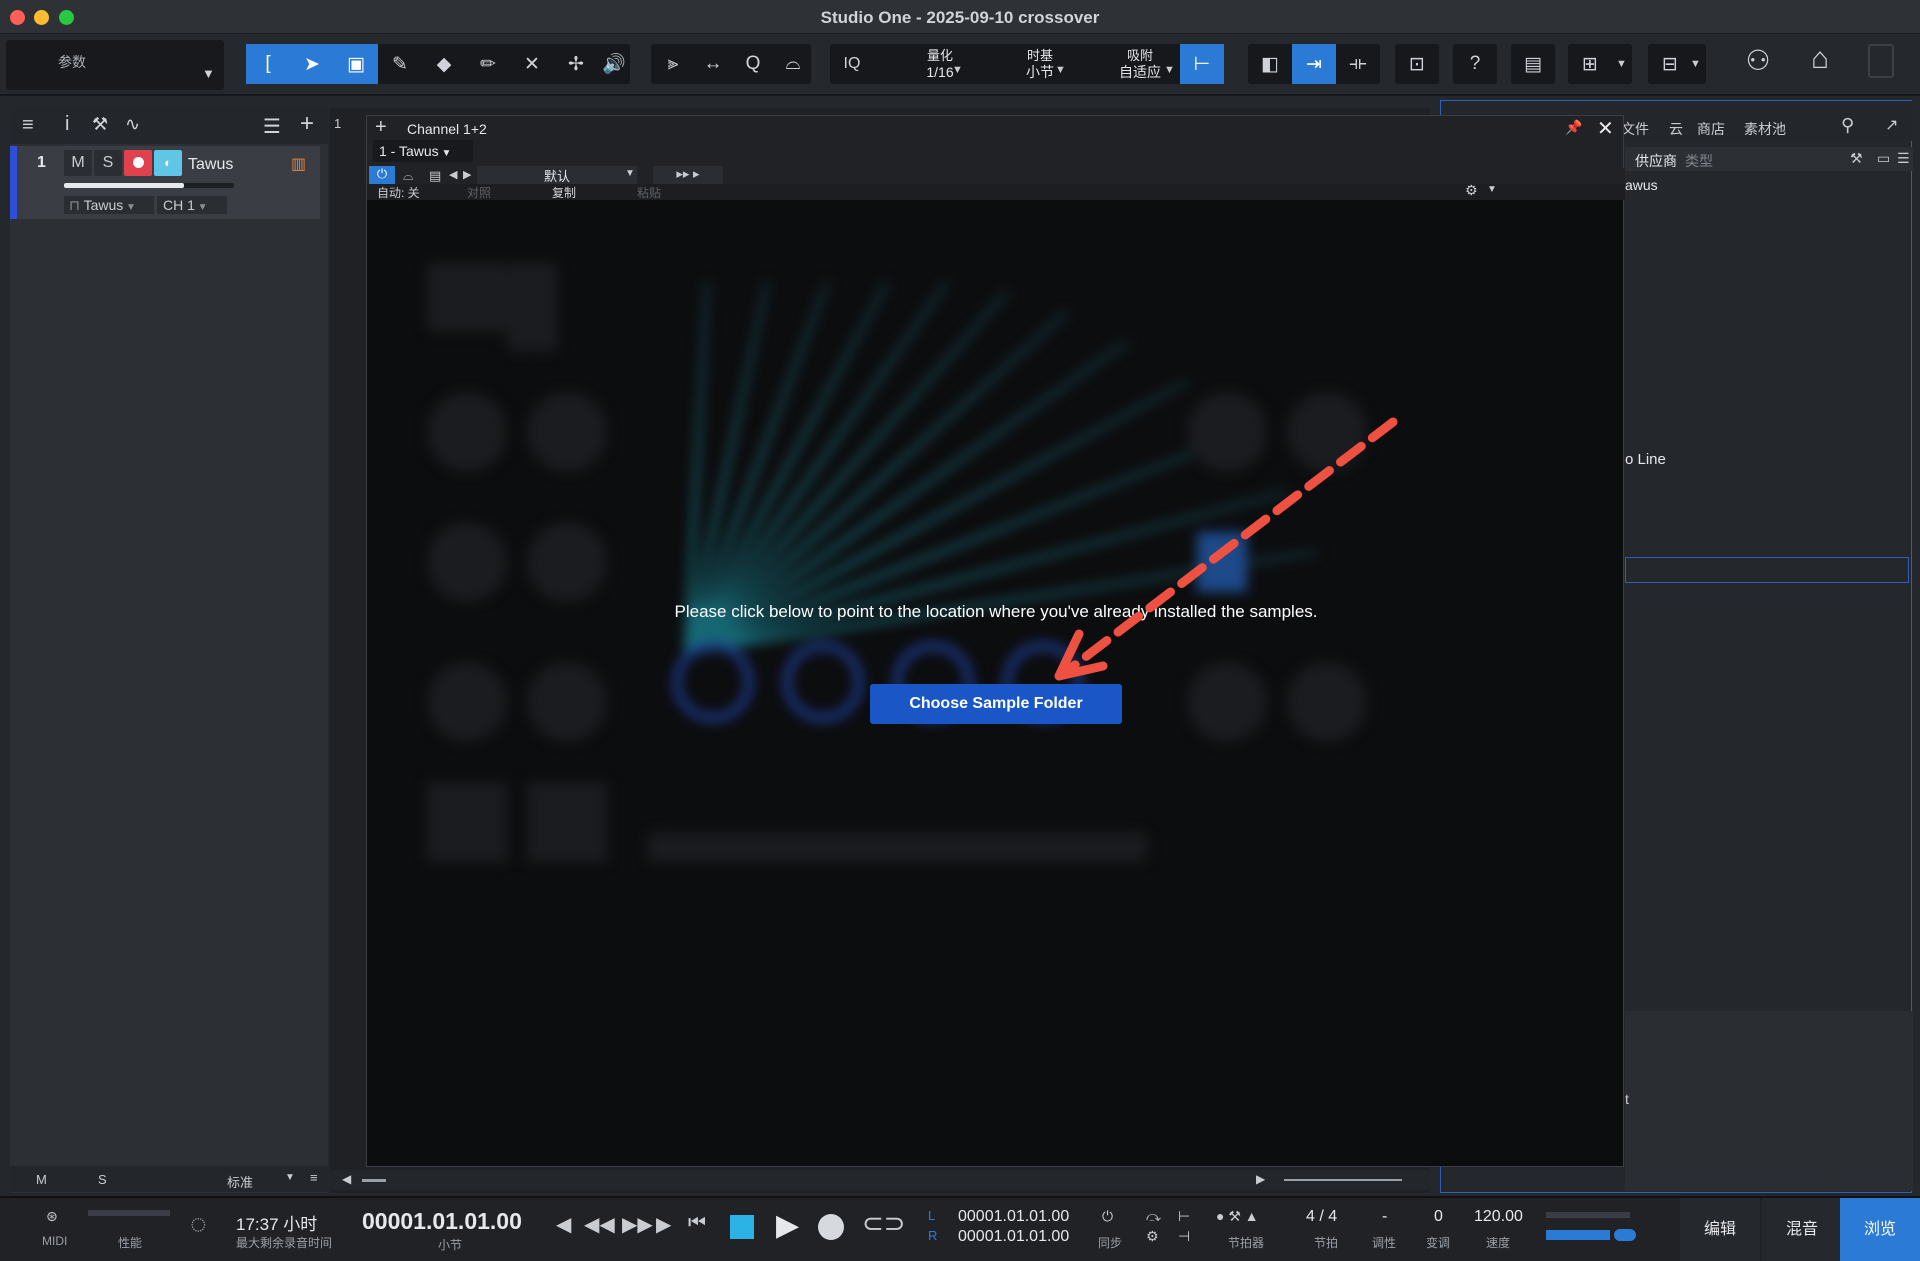  What do you see at coordinates (67, 124) in the screenshot?
I see `info-icon: i` at bounding box center [67, 124].